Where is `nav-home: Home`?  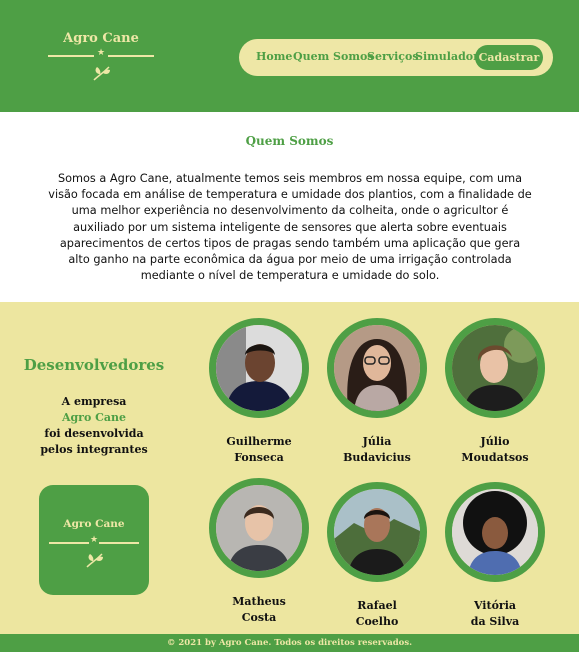 nav-home: Home is located at coordinates (274, 56).